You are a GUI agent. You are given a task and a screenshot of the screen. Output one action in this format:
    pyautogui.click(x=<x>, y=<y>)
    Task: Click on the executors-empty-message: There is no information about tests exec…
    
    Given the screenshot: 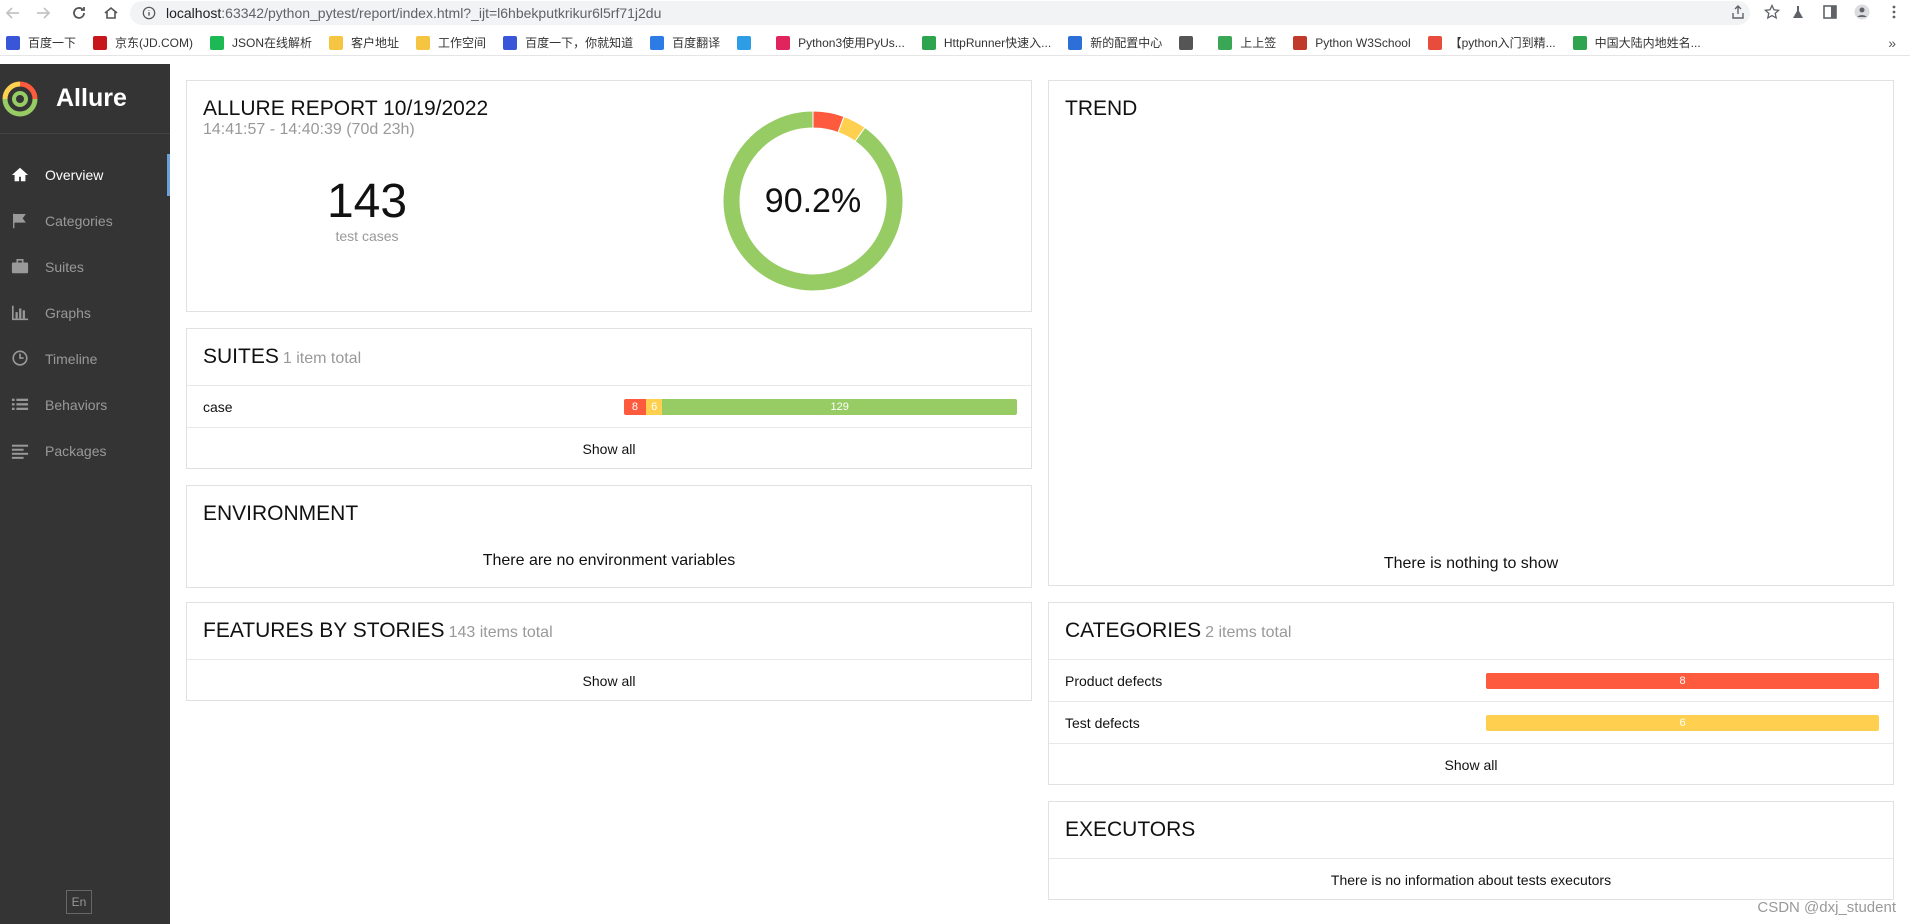 What is the action you would take?
    pyautogui.click(x=1471, y=879)
    